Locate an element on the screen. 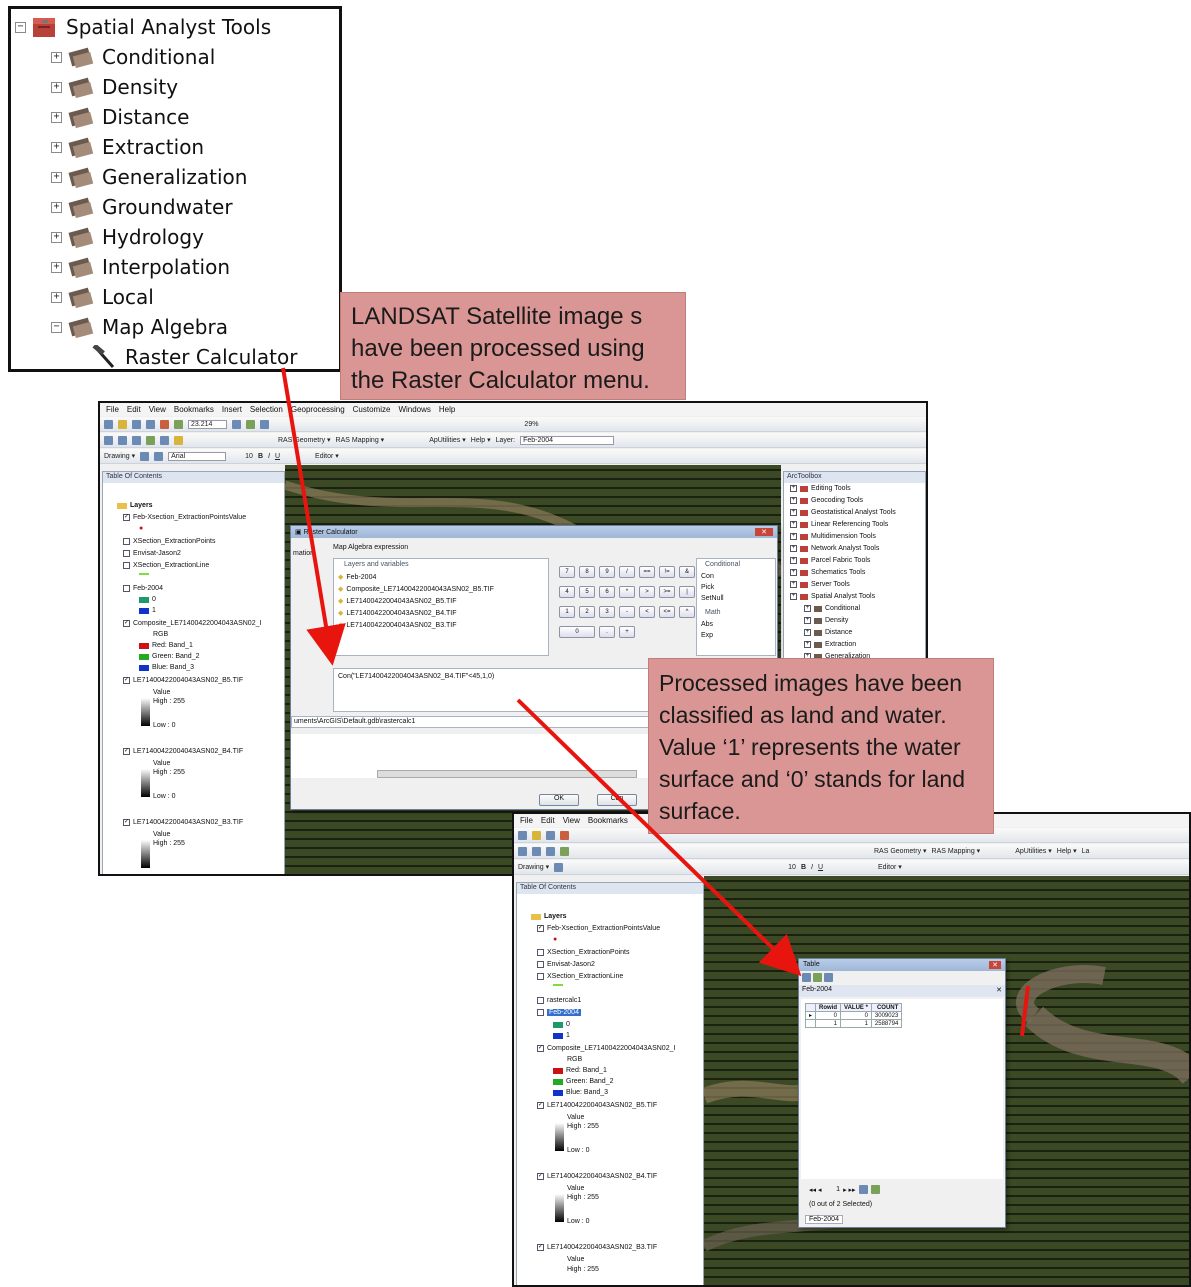 This screenshot has width=1191, height=1287. arctoolbox-item: + Distance is located at coordinates (828, 632).